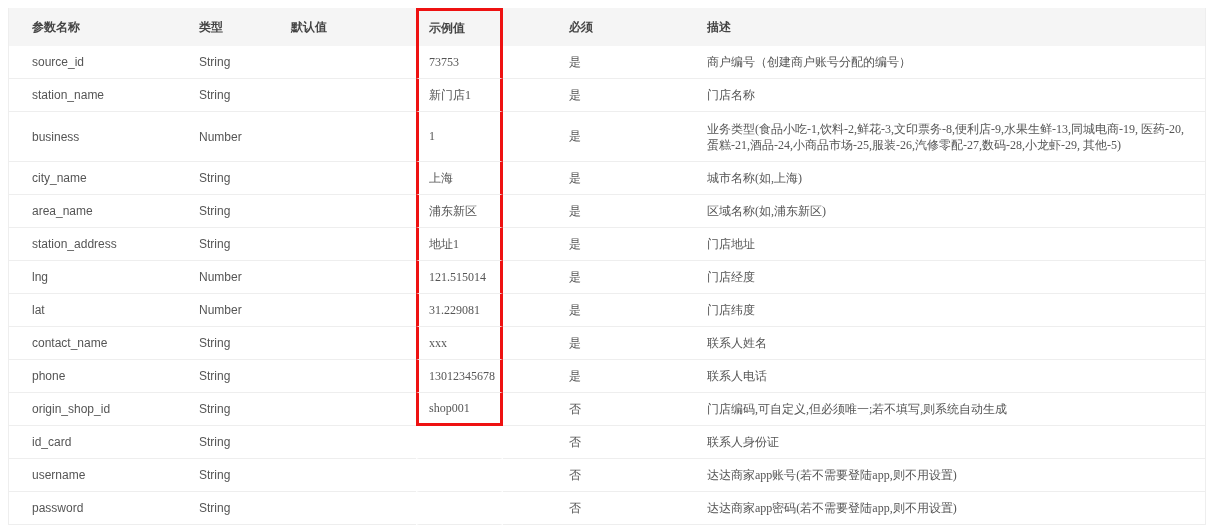  Describe the element at coordinates (731, 95) in the screenshot. I see `description-text: 门店名称` at that location.